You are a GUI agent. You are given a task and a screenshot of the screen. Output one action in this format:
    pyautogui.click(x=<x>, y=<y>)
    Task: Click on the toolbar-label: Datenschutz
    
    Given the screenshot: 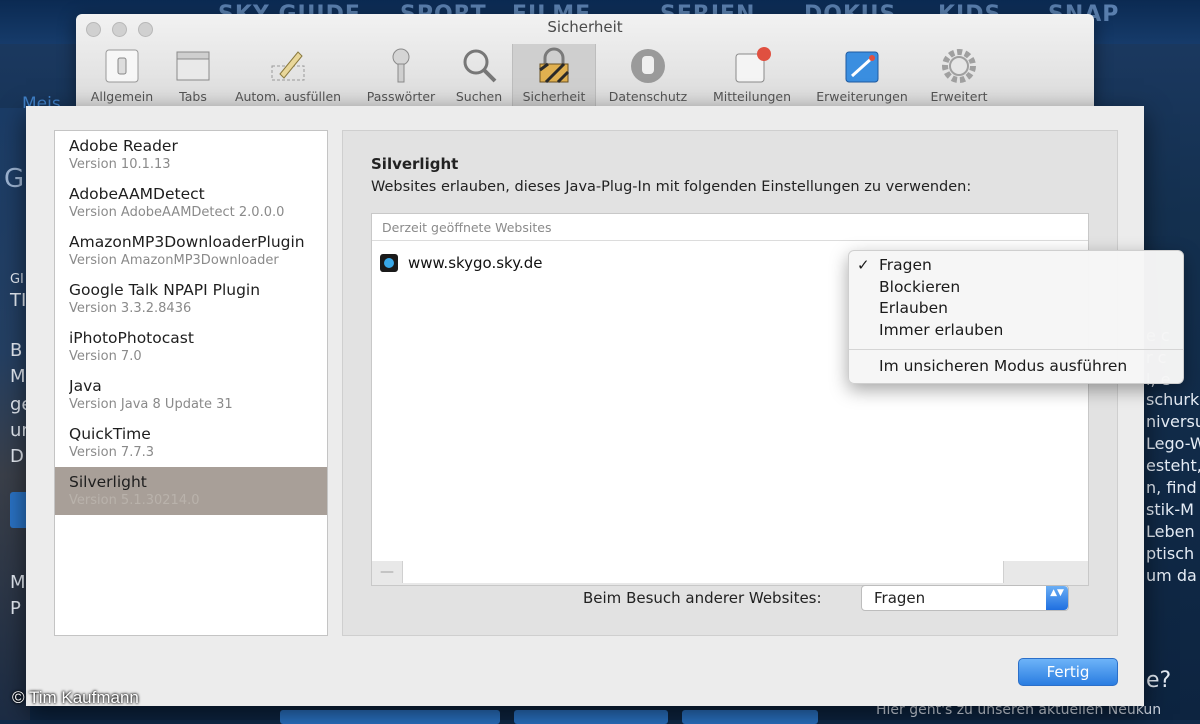 What is the action you would take?
    pyautogui.click(x=648, y=96)
    